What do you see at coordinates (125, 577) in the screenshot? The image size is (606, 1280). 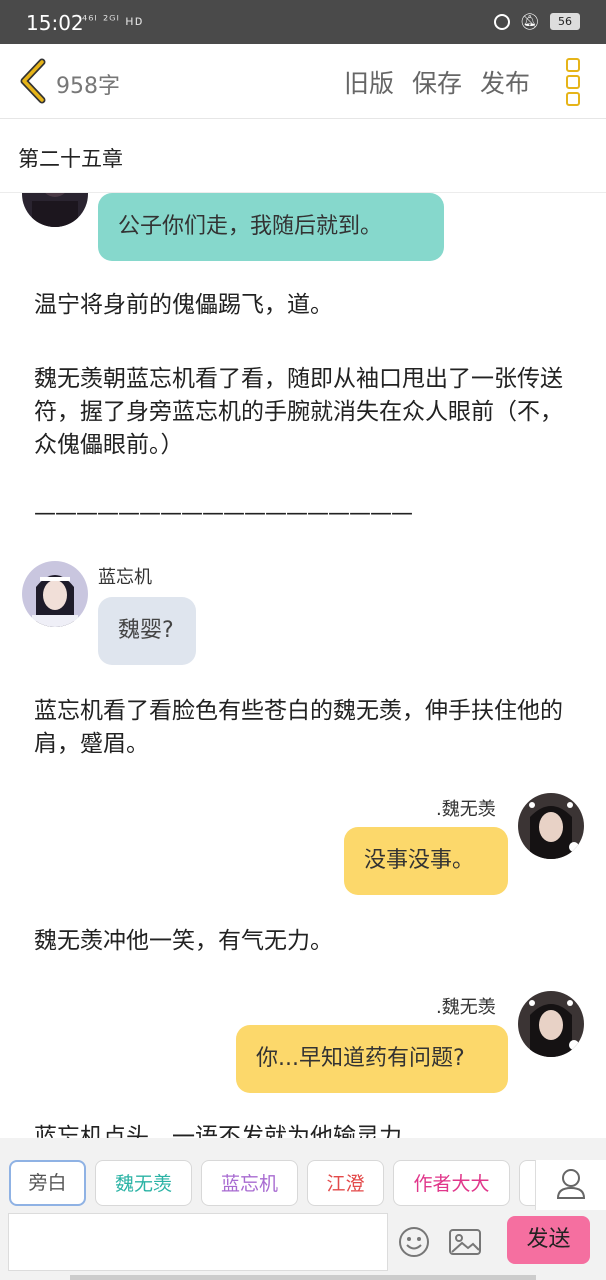 I see `speaker-name: 蓝忘机` at bounding box center [125, 577].